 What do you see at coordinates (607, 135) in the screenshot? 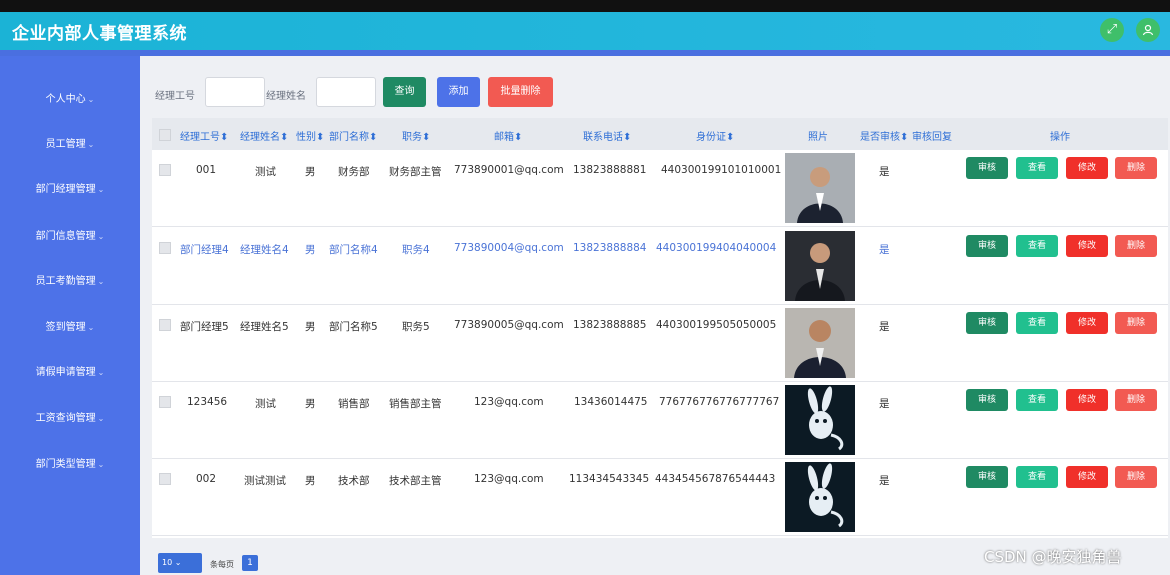
I see `col-phone: 联系电话⬍` at bounding box center [607, 135].